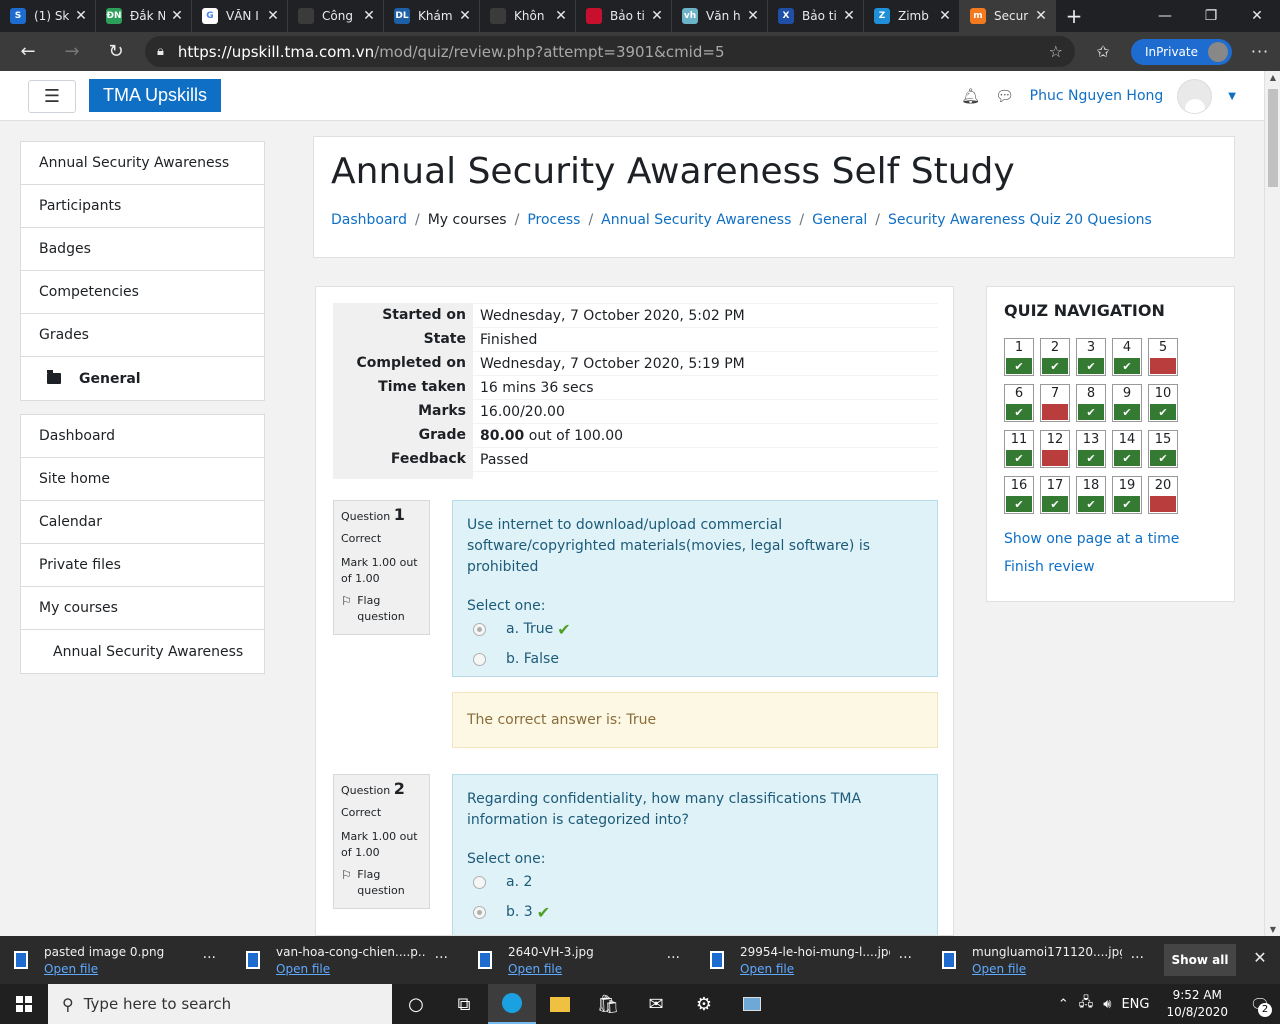  What do you see at coordinates (656, 1004) in the screenshot?
I see `mail-icon: ✉` at bounding box center [656, 1004].